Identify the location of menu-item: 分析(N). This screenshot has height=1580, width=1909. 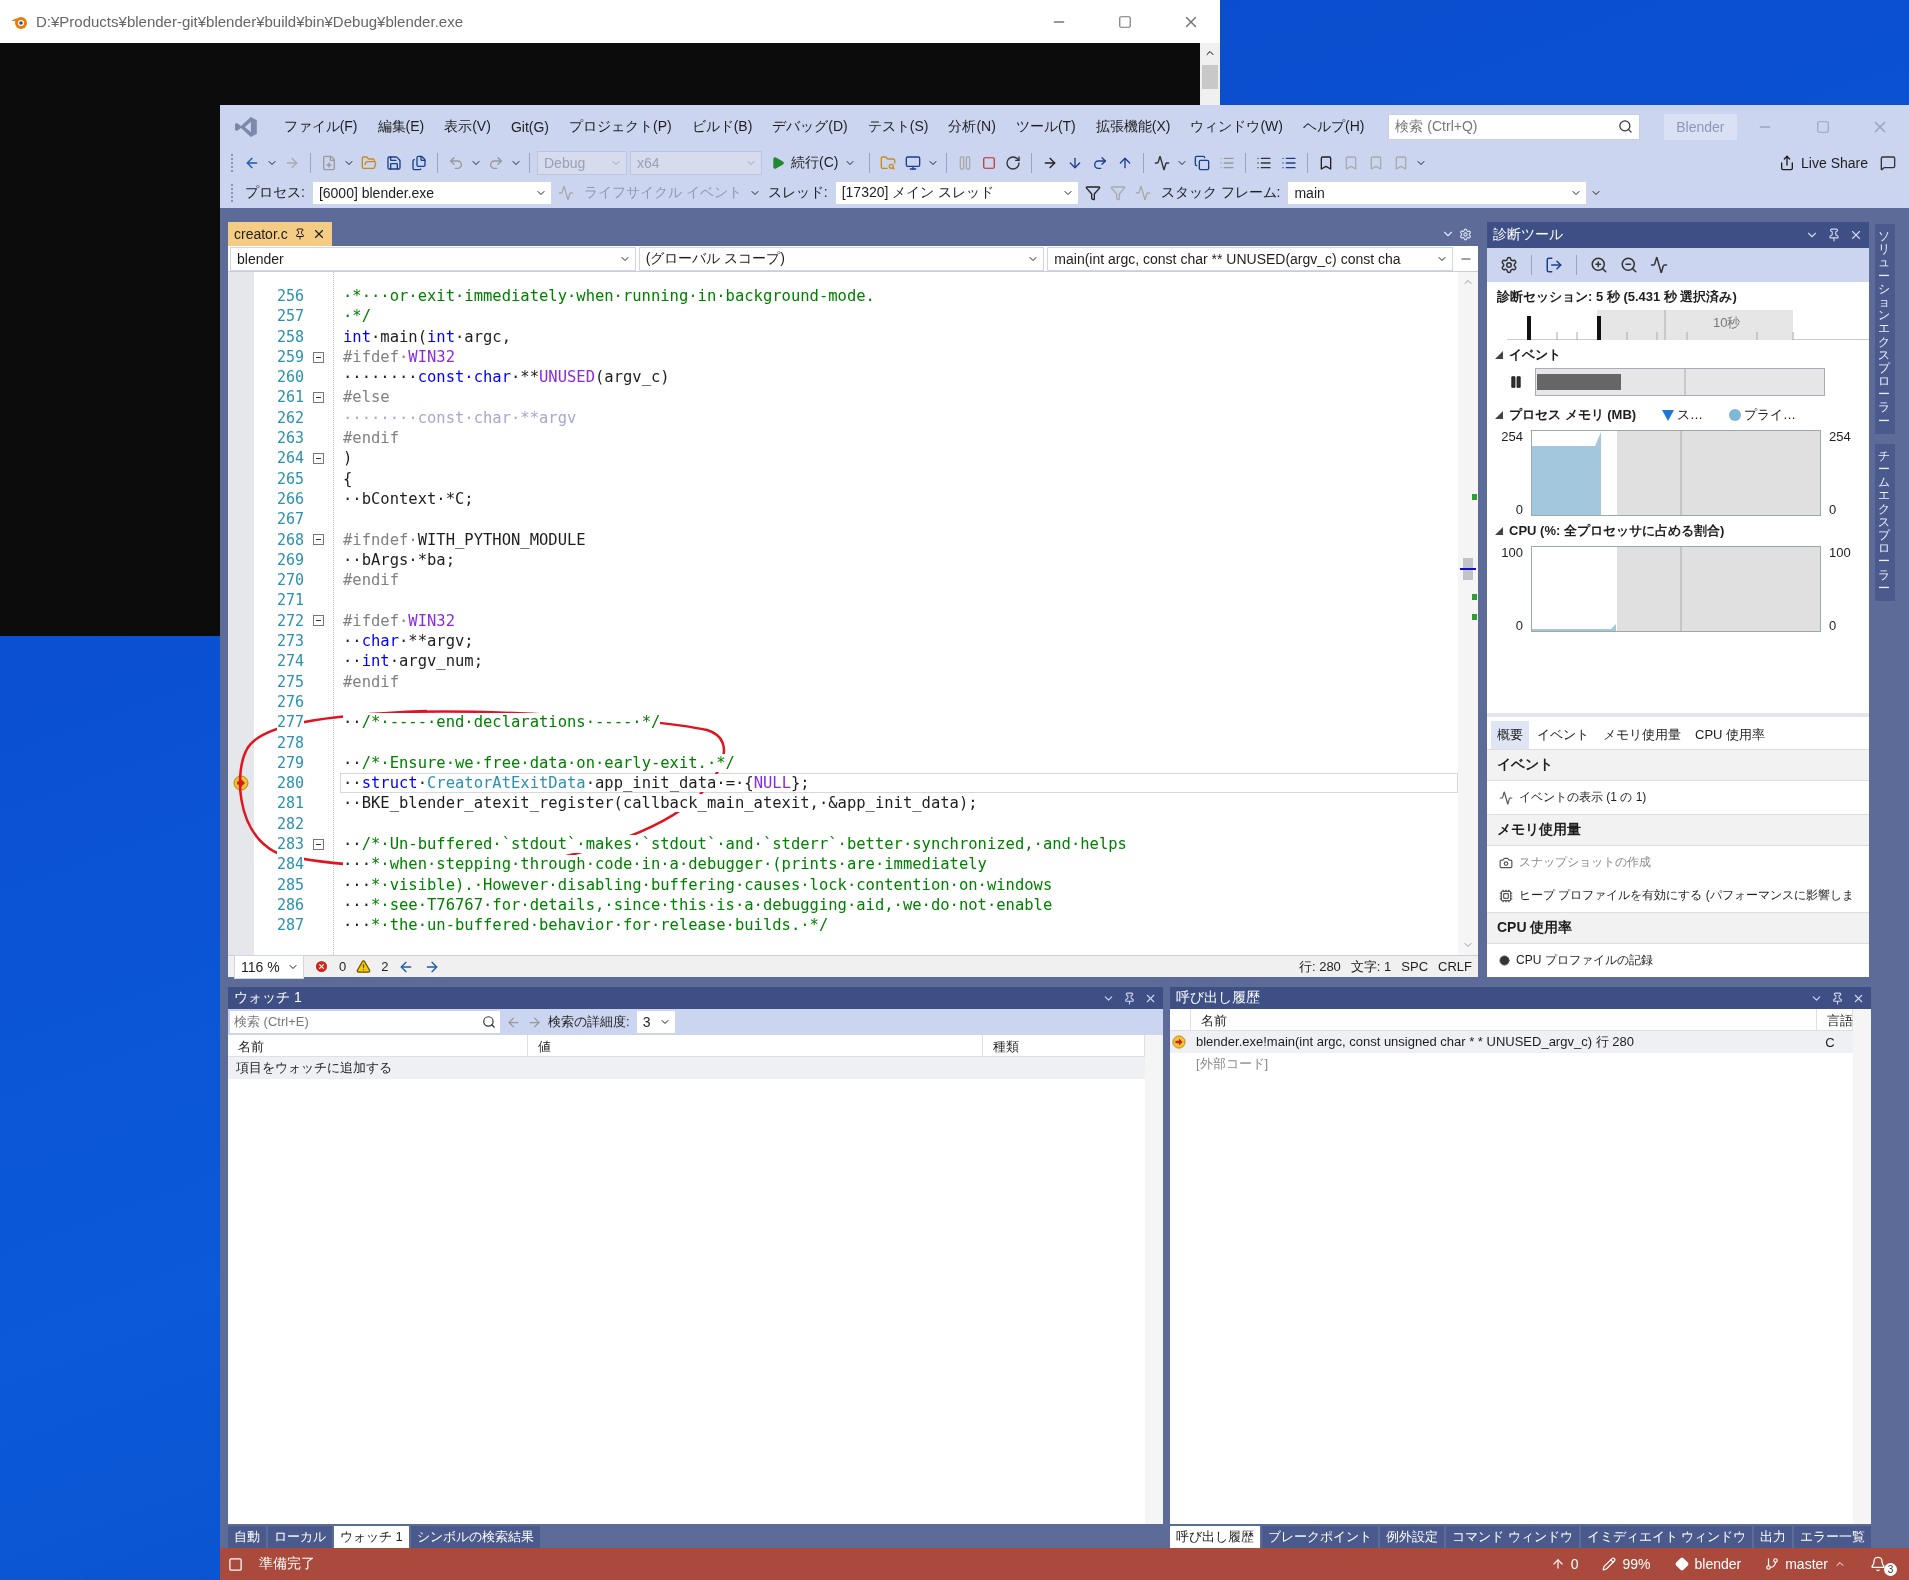
(972, 126).